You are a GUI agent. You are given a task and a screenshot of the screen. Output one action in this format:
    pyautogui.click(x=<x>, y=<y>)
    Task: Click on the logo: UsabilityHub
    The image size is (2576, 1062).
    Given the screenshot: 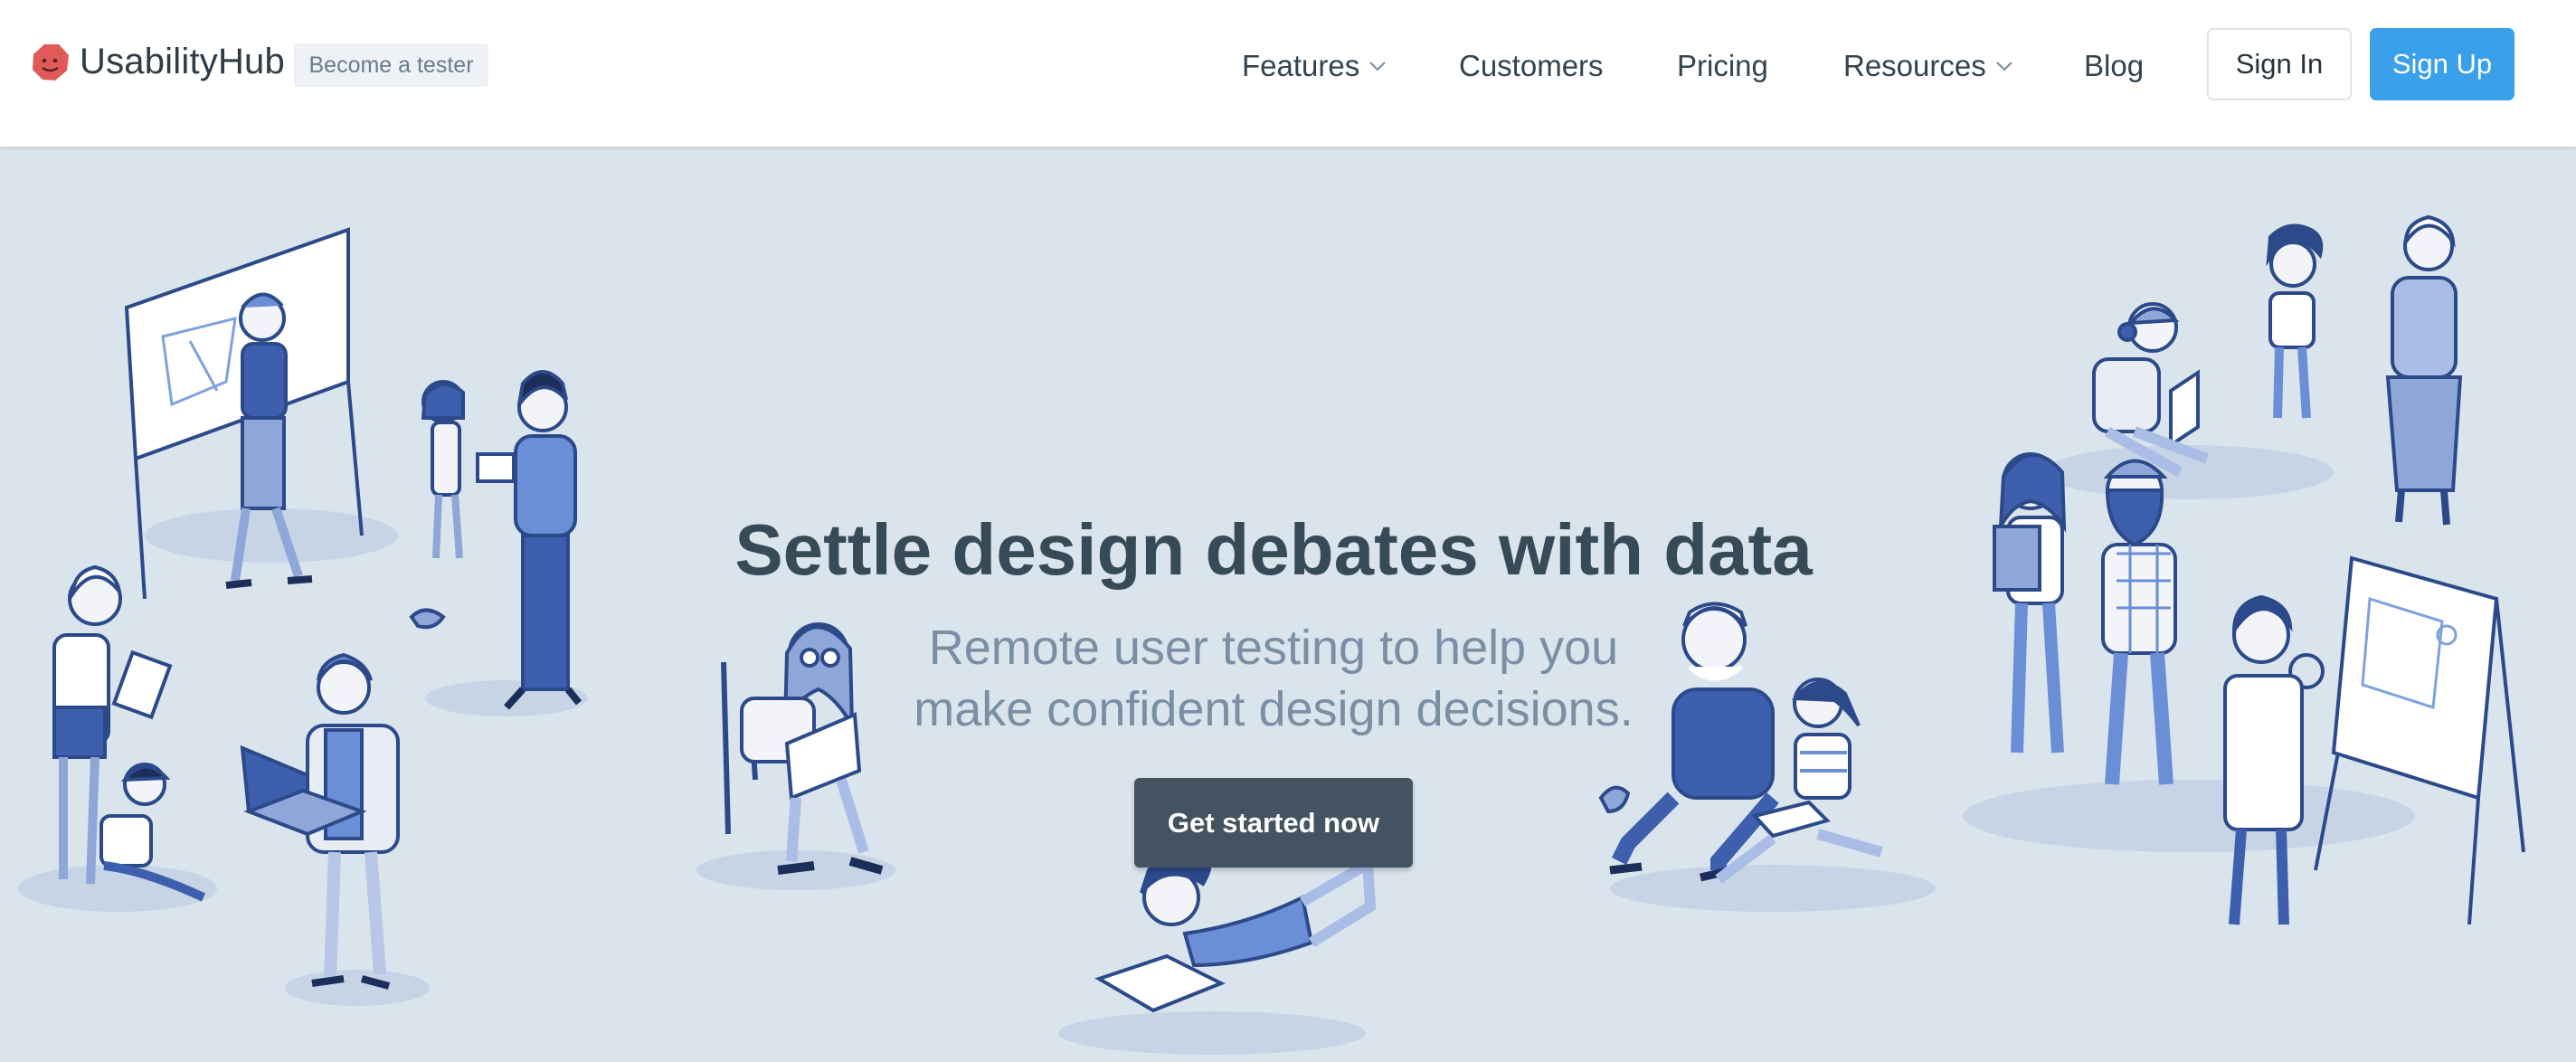 What is the action you would take?
    pyautogui.click(x=158, y=62)
    